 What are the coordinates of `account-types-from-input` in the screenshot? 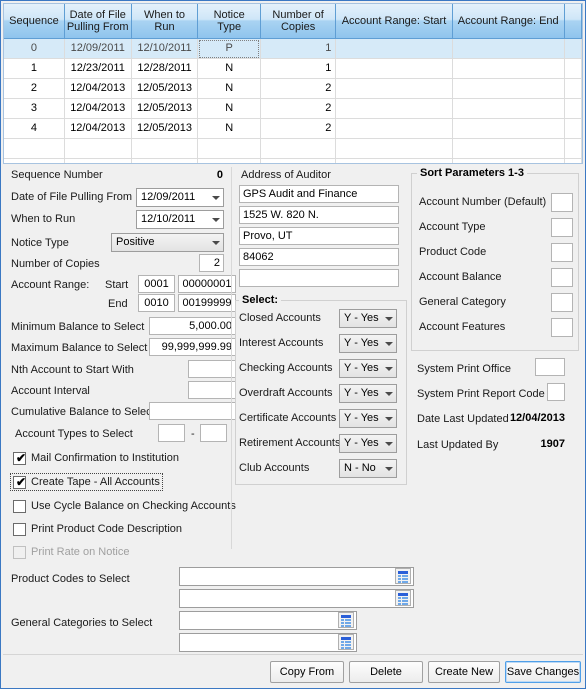 It's located at (171, 433).